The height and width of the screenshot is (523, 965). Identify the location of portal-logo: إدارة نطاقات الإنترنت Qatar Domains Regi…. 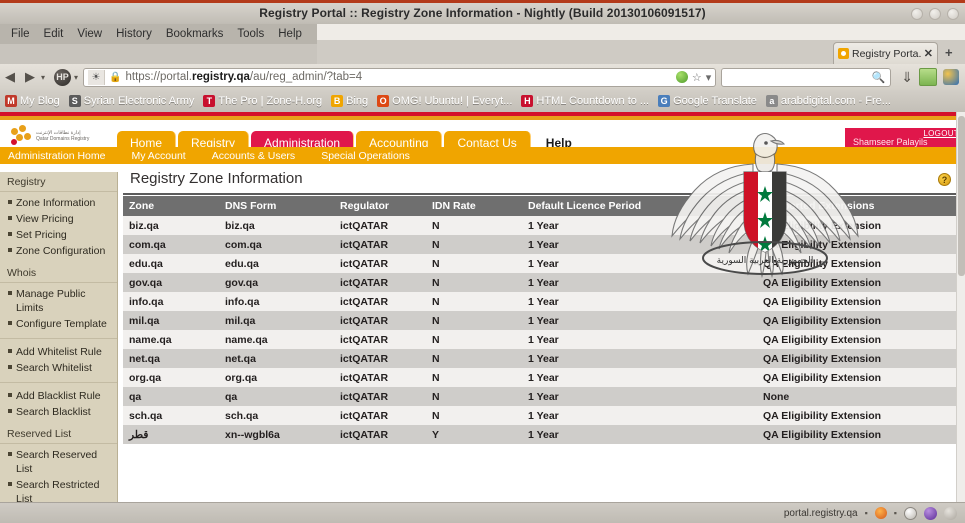
(62, 136).